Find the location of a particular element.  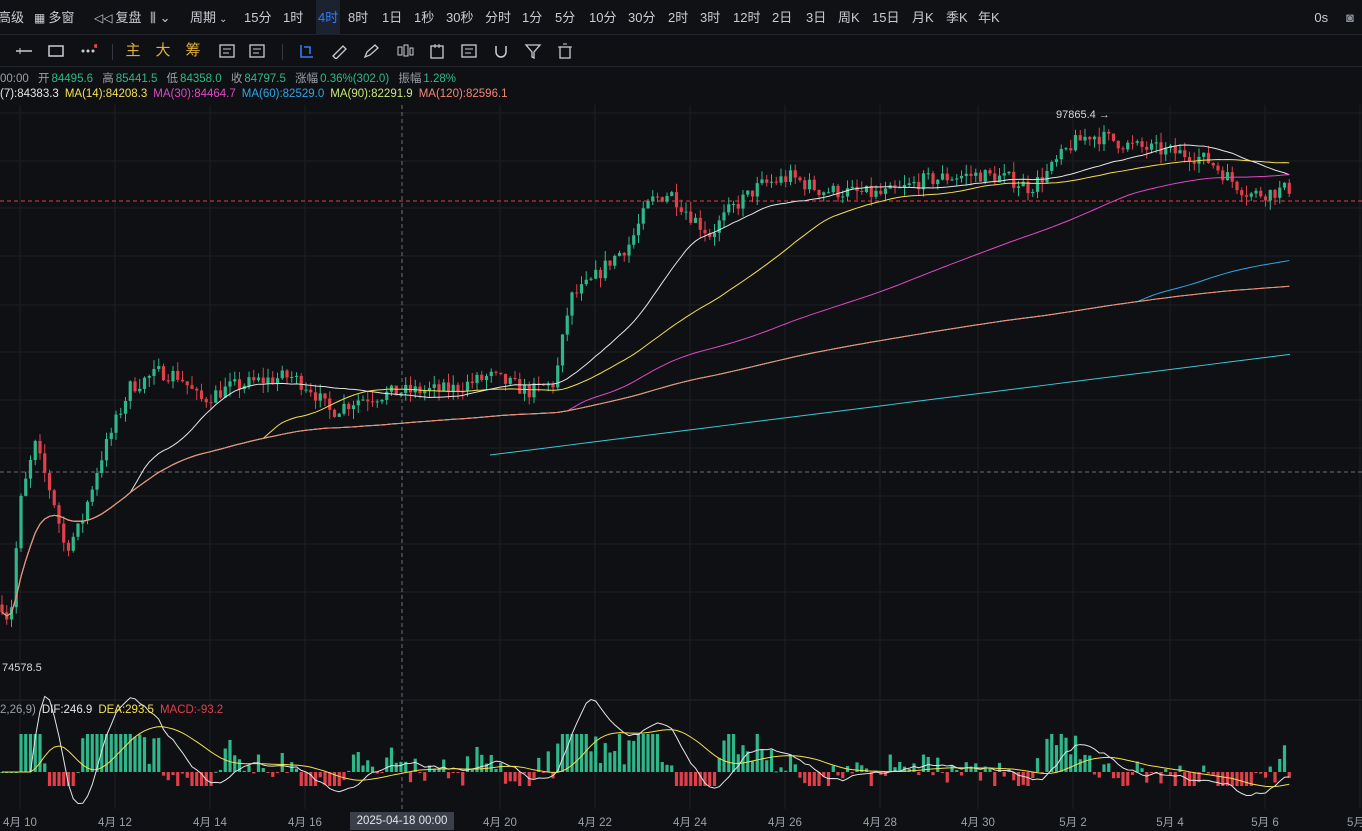

x-tick-label: 4月 14 is located at coordinates (210, 823).